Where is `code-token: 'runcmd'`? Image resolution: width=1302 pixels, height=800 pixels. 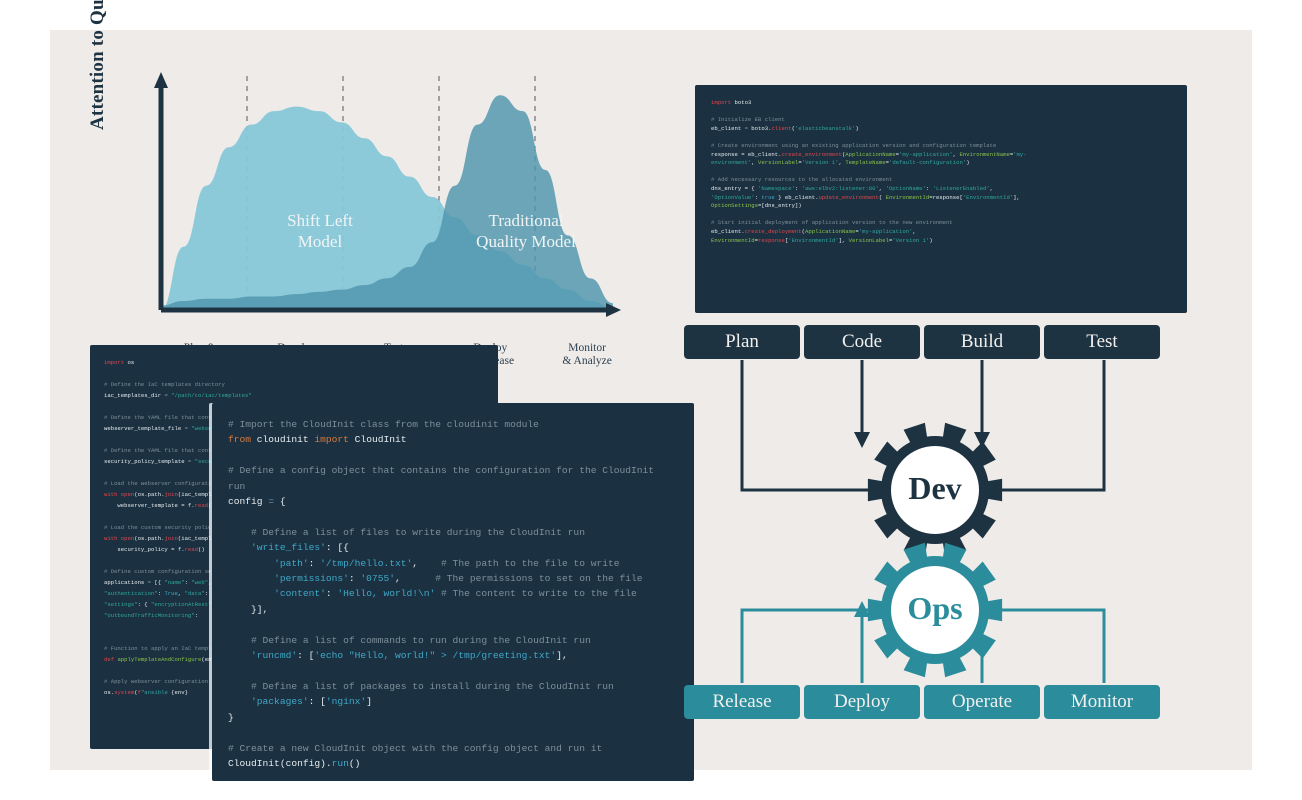
code-token: 'runcmd' is located at coordinates (274, 656).